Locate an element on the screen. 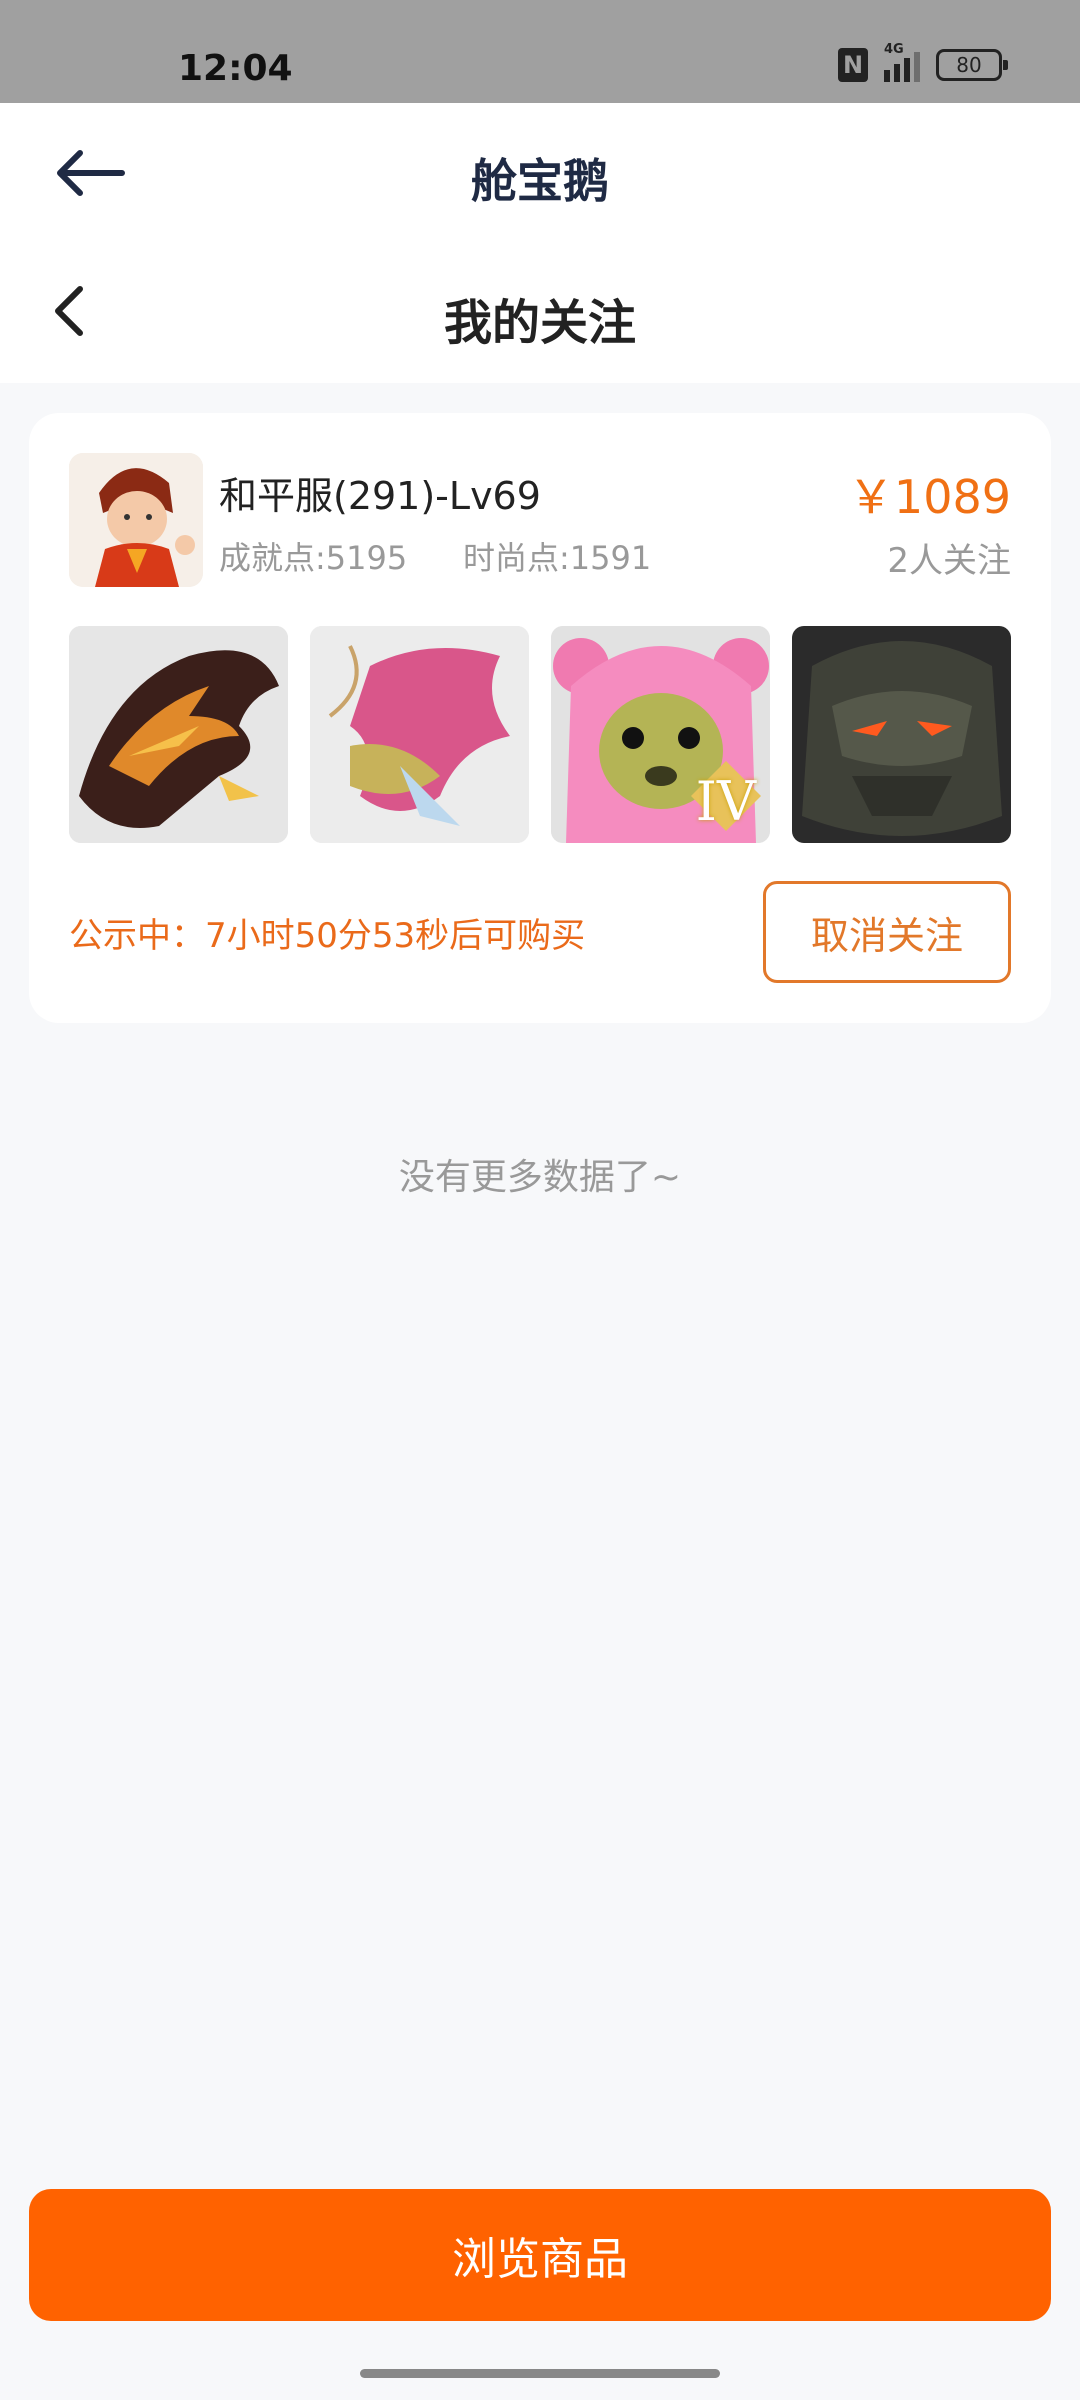 The height and width of the screenshot is (2400, 1080). network-type: 4G is located at coordinates (894, 49).